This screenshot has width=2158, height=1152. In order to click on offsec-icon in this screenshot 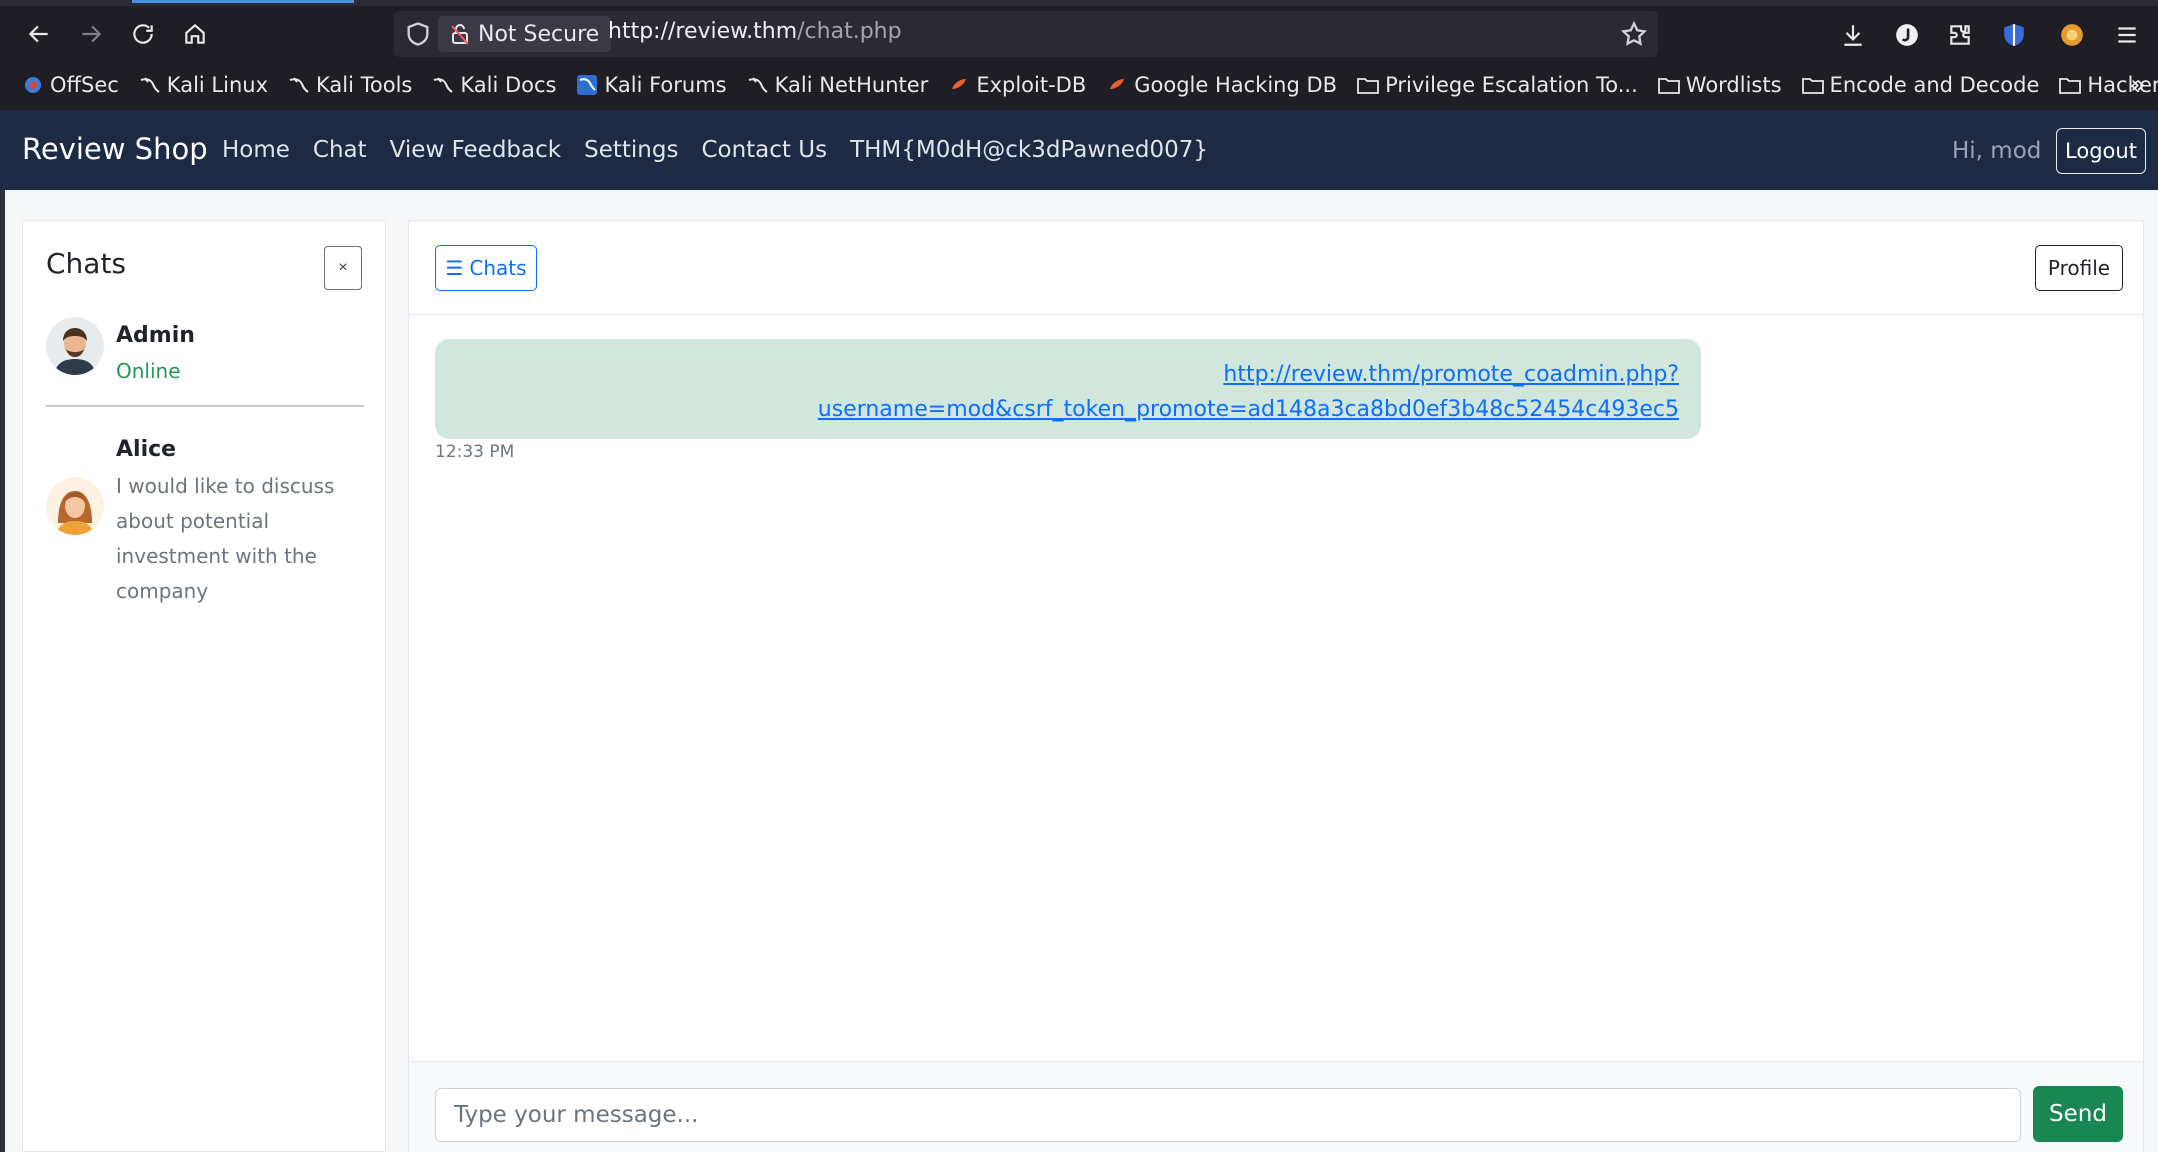, I will do `click(33, 85)`.